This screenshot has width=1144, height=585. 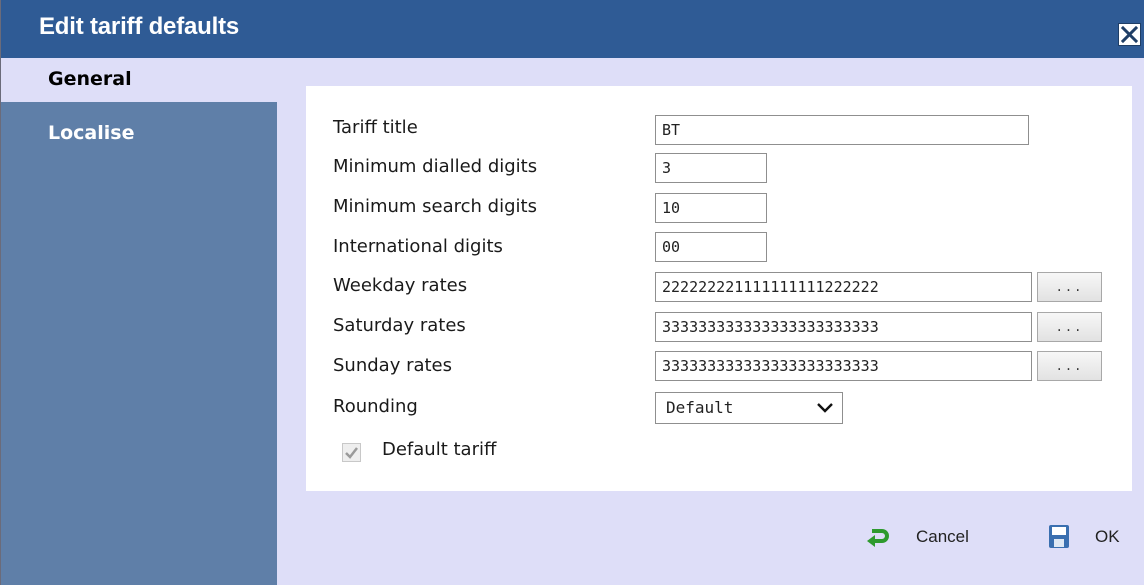 I want to click on close-icon, so click(x=1129, y=34).